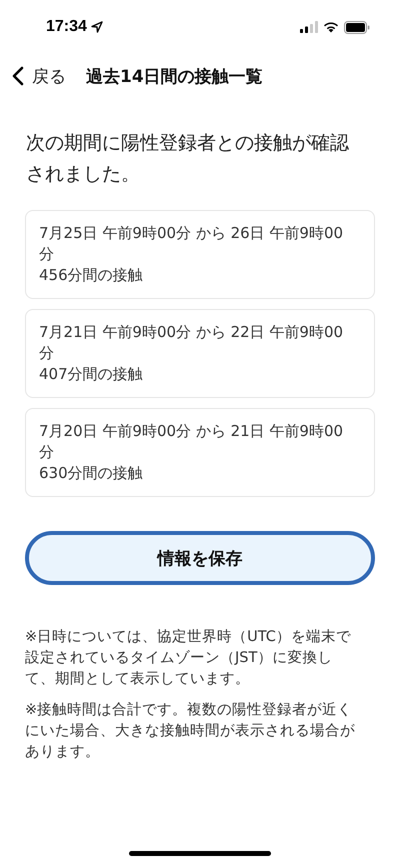  What do you see at coordinates (91, 275) in the screenshot?
I see `contact-duration: 456分間の接触` at bounding box center [91, 275].